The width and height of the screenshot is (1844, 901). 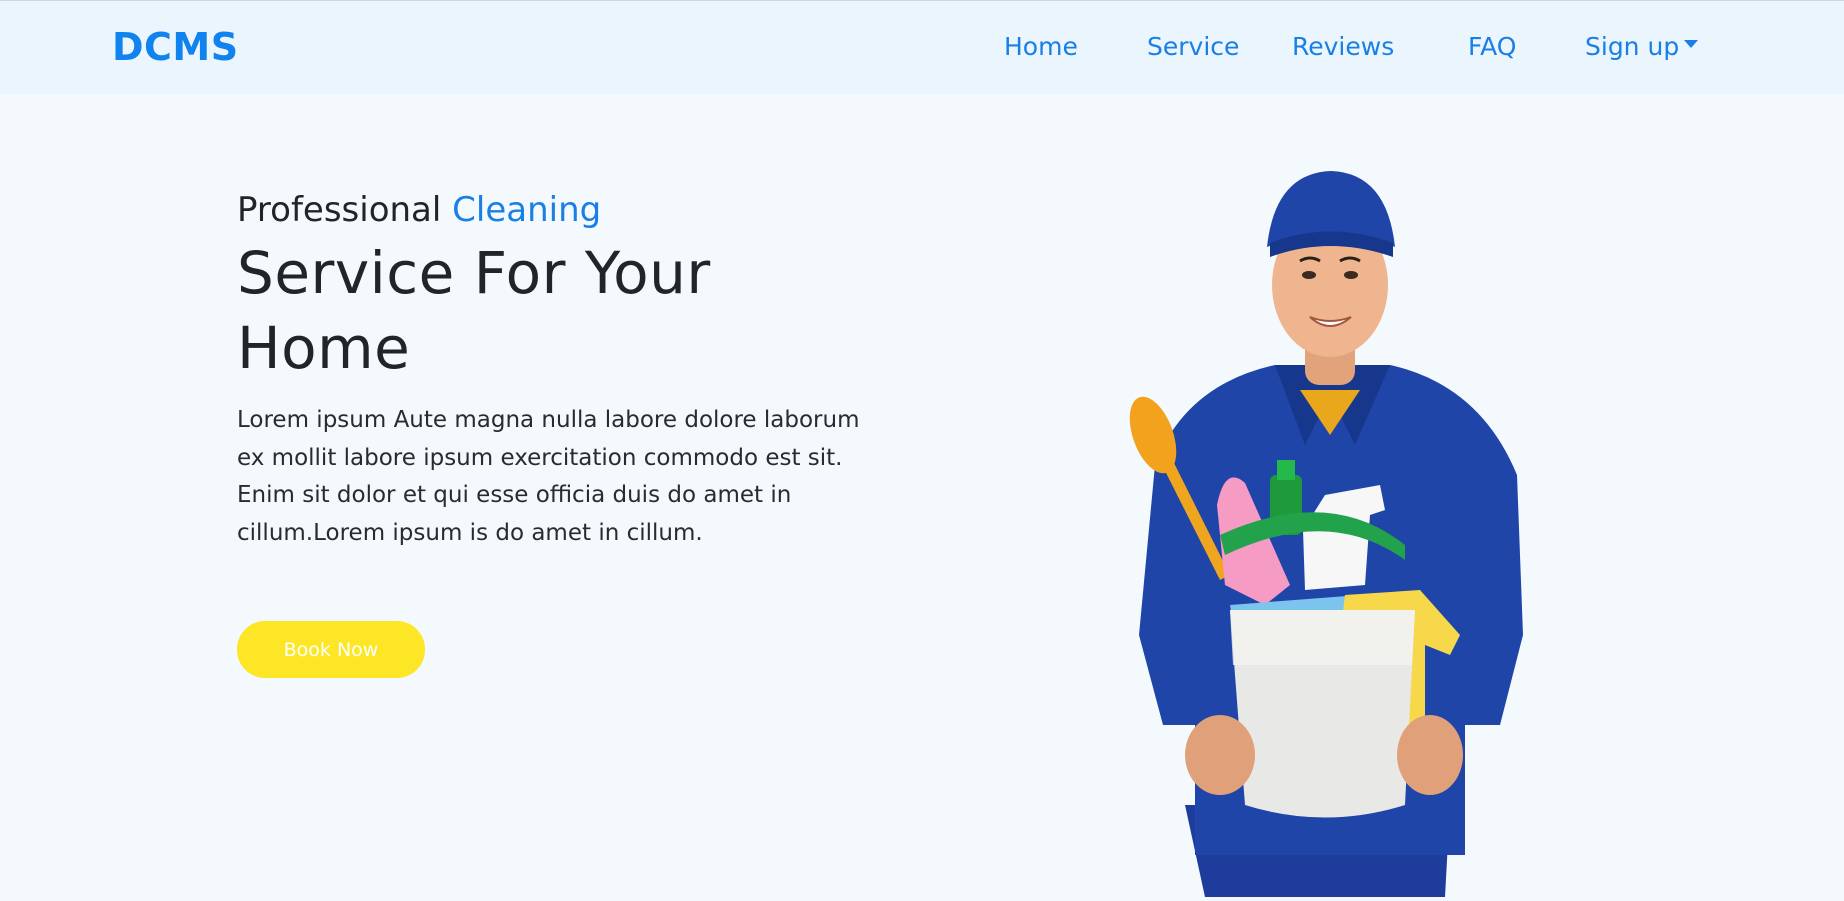 What do you see at coordinates (339, 210) in the screenshot?
I see `hero-subtitle-prefix: Professional` at bounding box center [339, 210].